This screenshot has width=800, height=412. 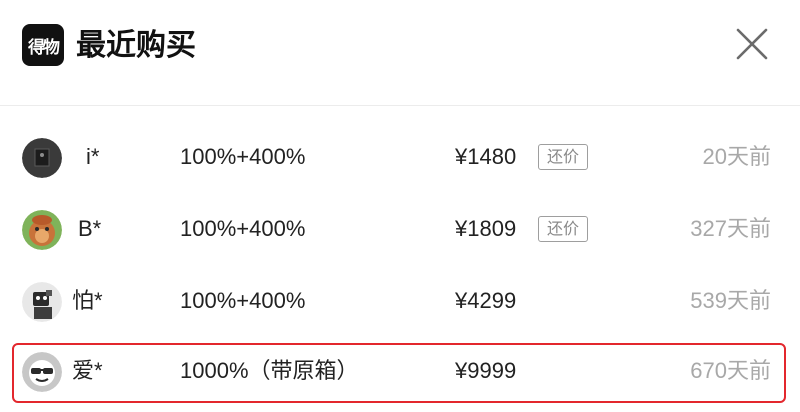 I want to click on logo-text: 得物, so click(x=44, y=47).